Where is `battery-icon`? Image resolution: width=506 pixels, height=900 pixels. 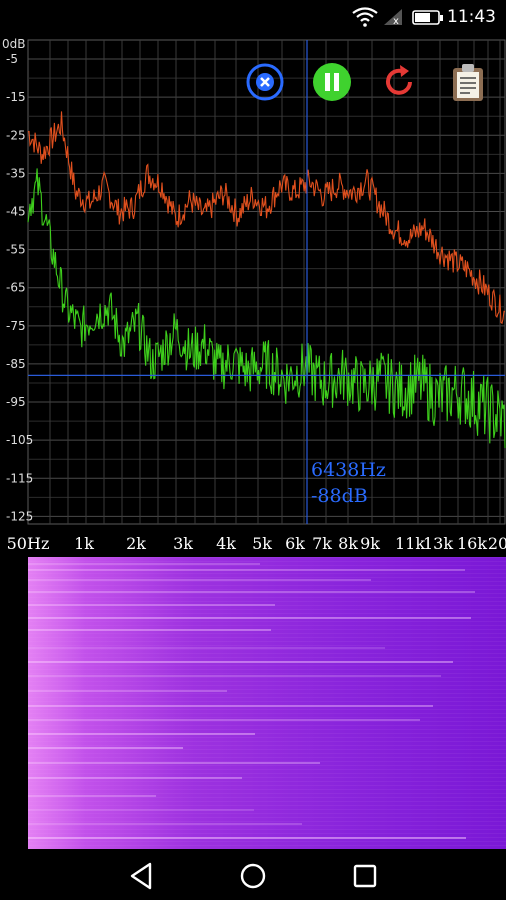 battery-icon is located at coordinates (428, 19).